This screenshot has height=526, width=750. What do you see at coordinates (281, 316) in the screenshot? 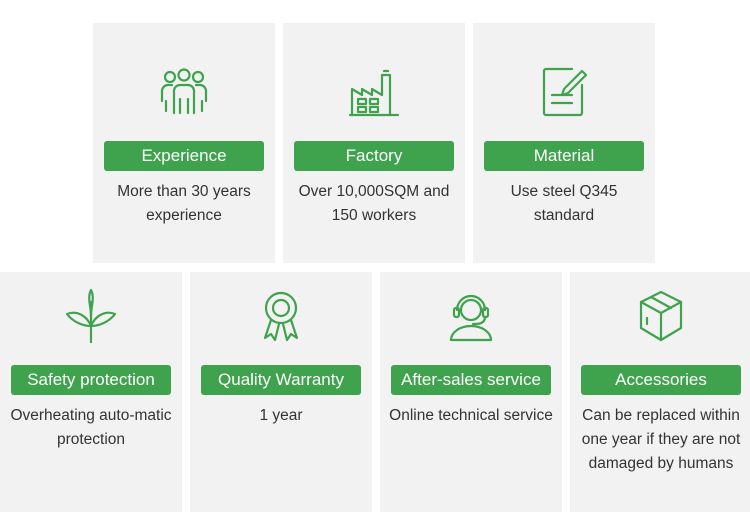
I see `award-ribbon-icon` at bounding box center [281, 316].